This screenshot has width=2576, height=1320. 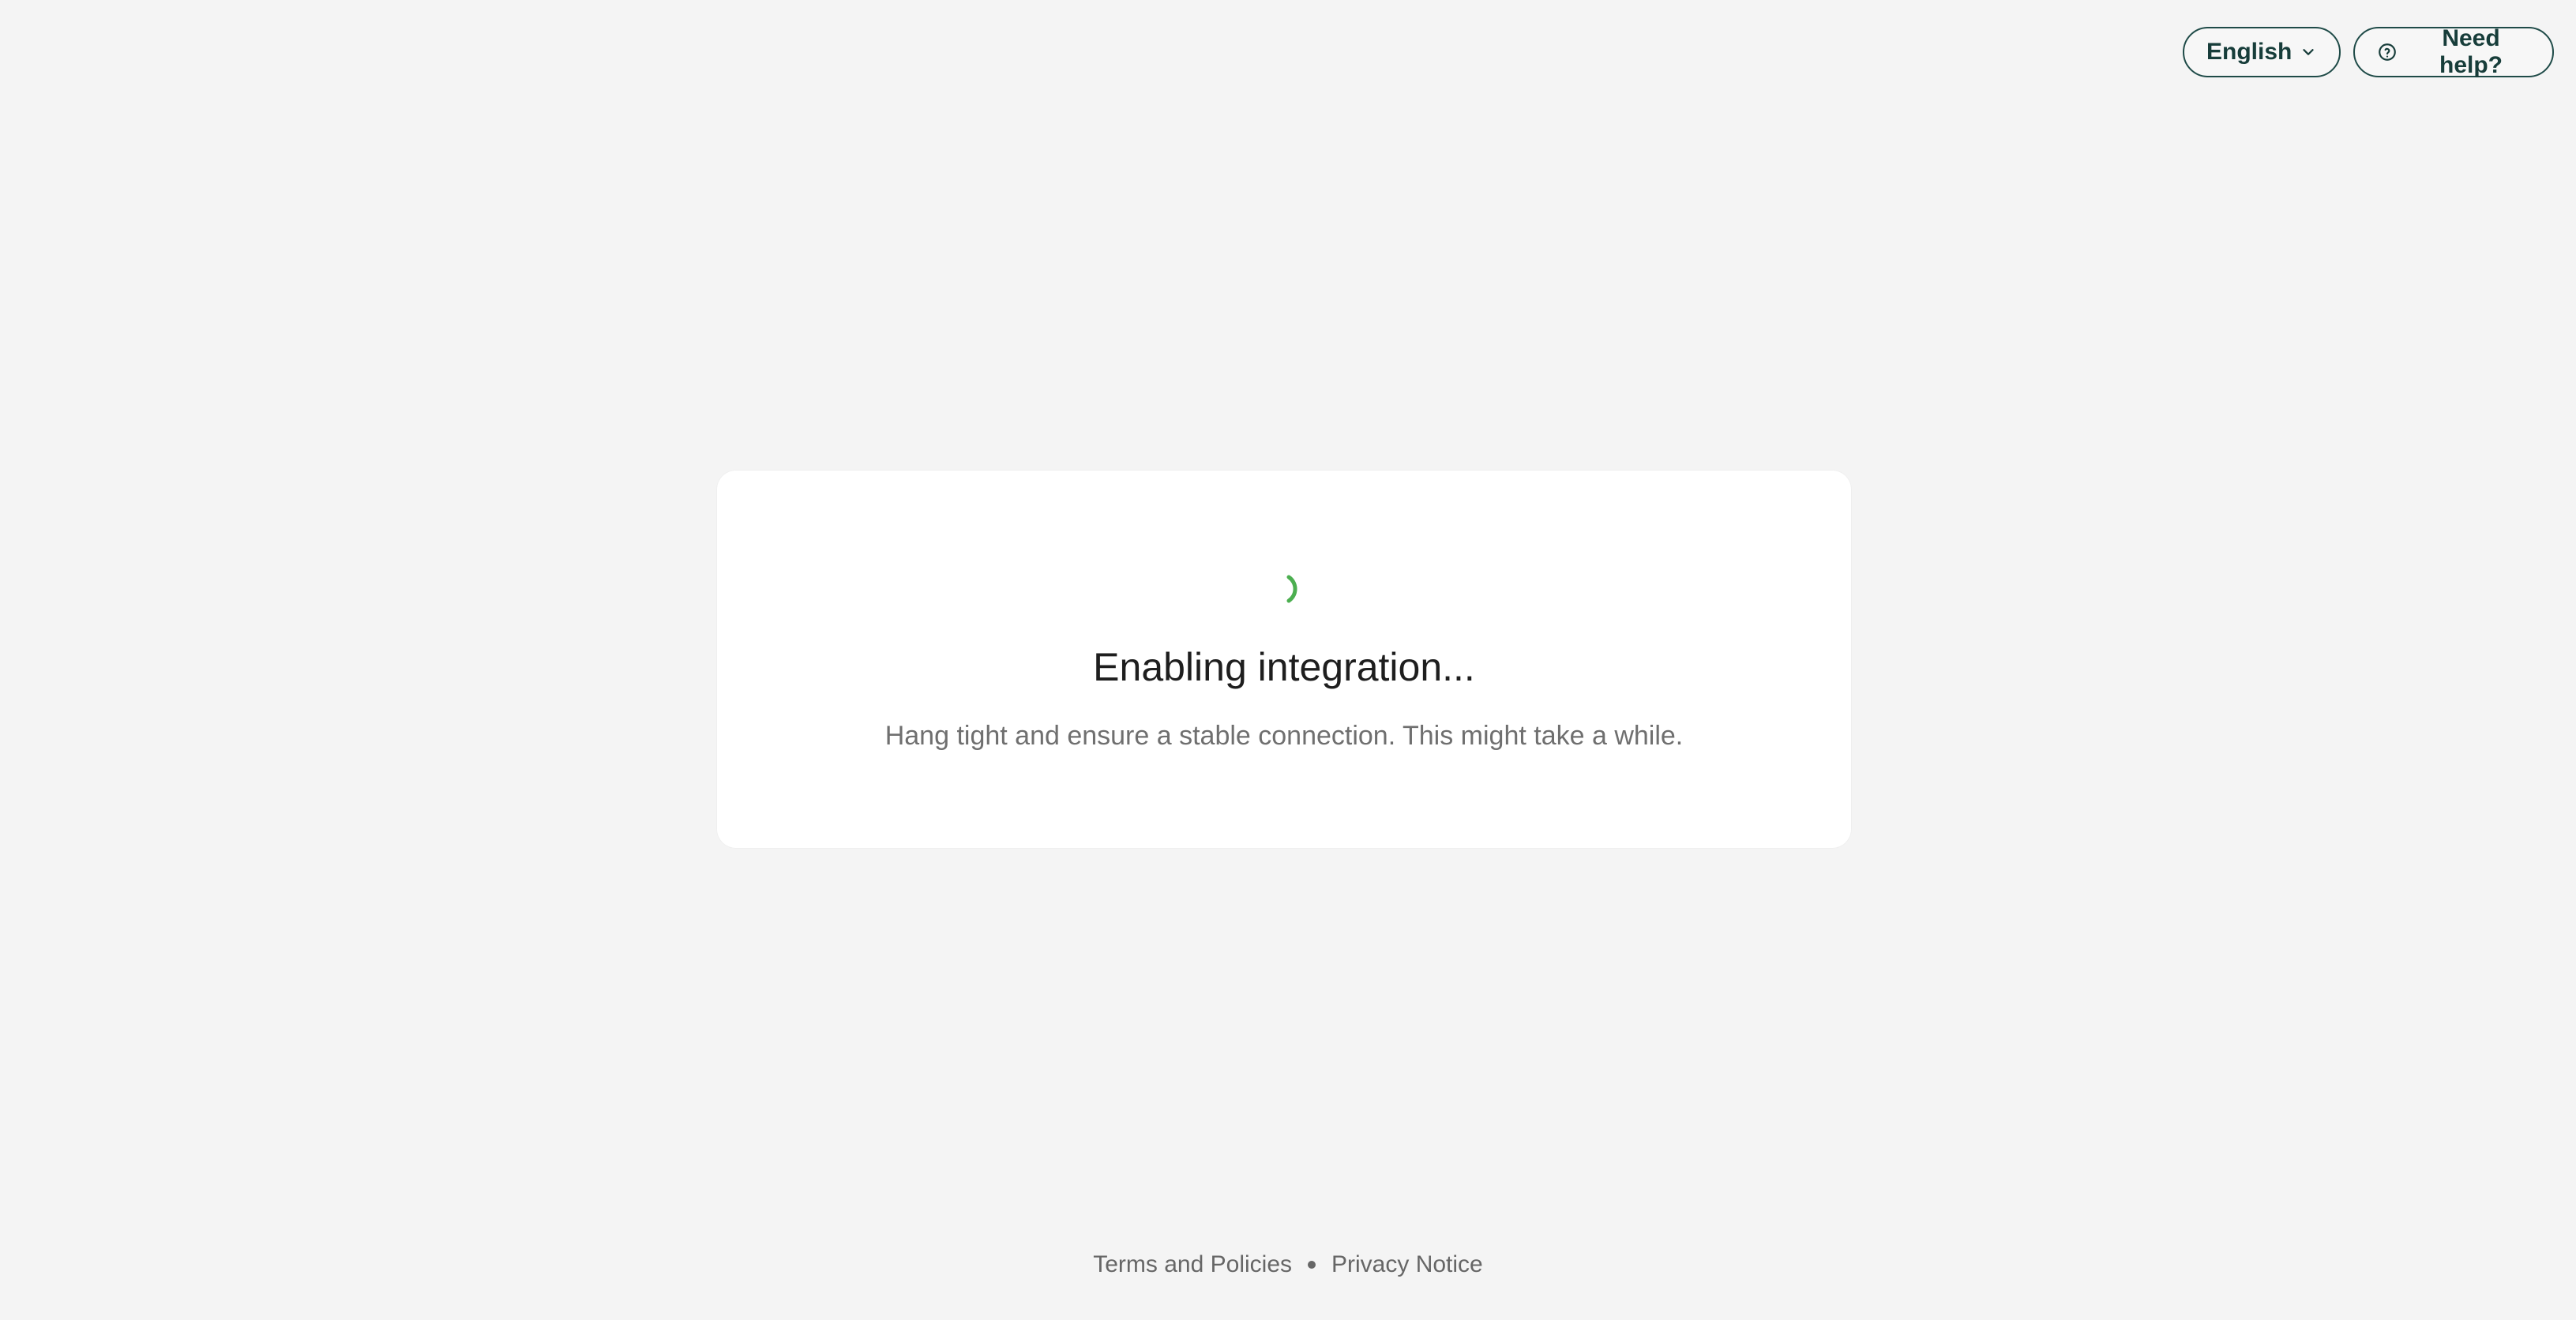 What do you see at coordinates (2249, 52) in the screenshot?
I see `language-selector-label: English` at bounding box center [2249, 52].